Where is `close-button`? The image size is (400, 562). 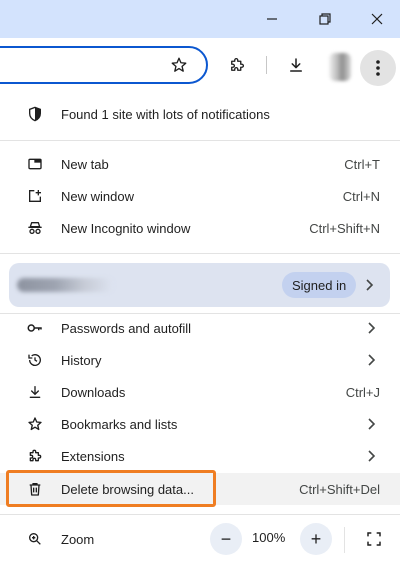 close-button is located at coordinates (377, 19).